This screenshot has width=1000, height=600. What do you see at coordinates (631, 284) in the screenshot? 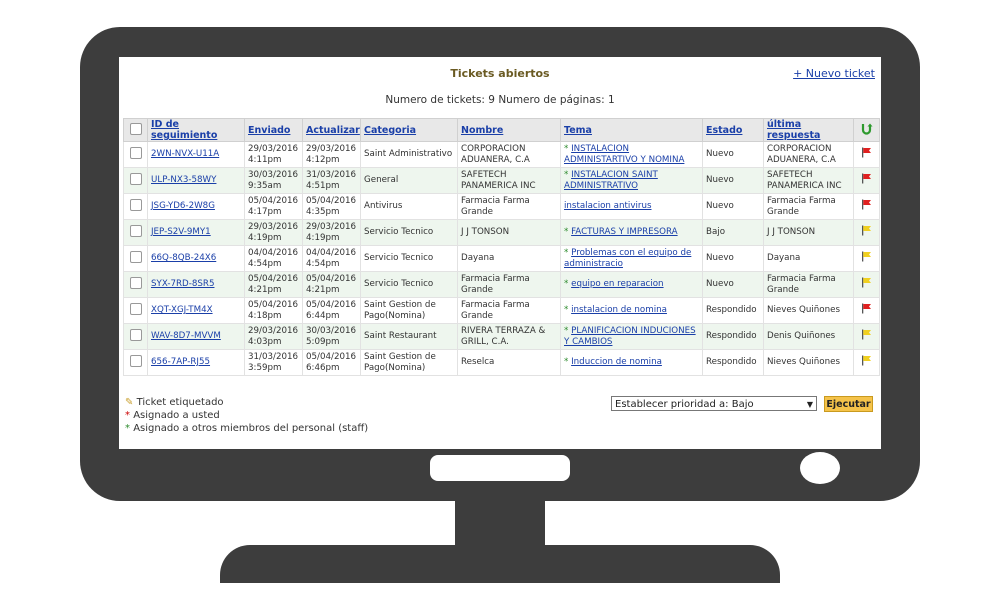
I see `topic-cell: * equipo en reparacion` at bounding box center [631, 284].